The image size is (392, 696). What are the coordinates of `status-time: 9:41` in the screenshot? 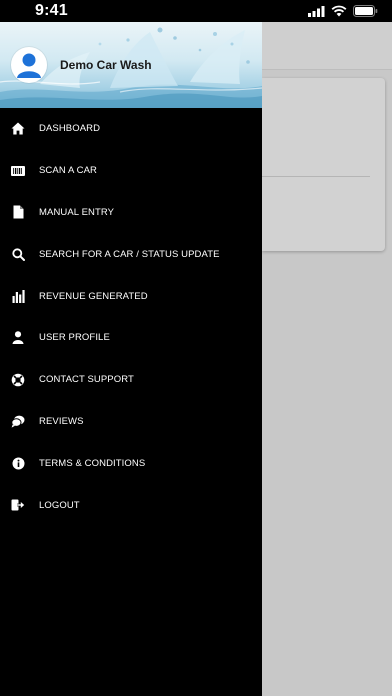 It's located at (51, 10).